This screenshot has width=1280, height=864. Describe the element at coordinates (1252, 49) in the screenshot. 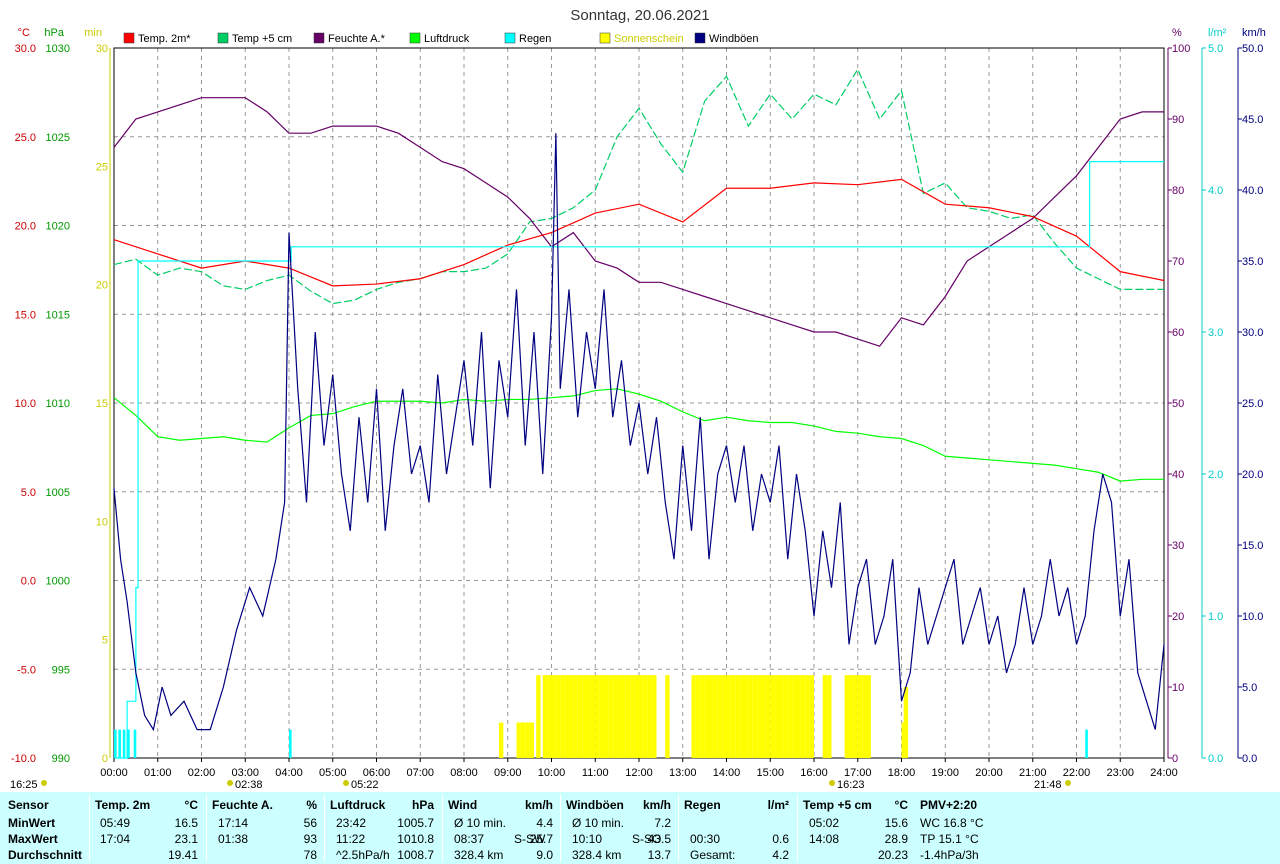

I see `y-tick-label-wind: 50.0` at that location.